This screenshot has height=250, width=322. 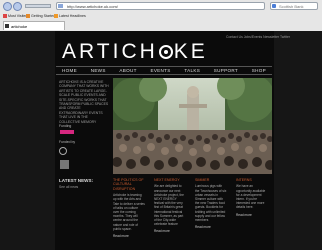 What do you see at coordinates (190, 51) in the screenshot?
I see `logo-text: KE` at bounding box center [190, 51].